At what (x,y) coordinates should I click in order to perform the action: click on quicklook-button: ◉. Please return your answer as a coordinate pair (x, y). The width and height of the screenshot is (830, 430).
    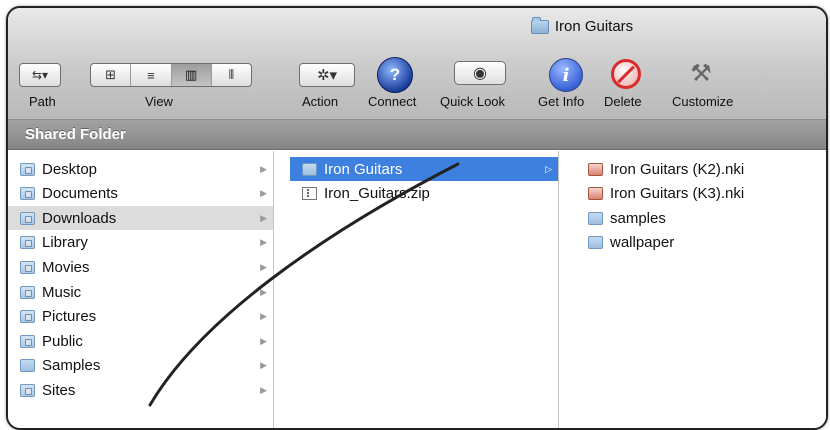
    Looking at the image, I should click on (480, 73).